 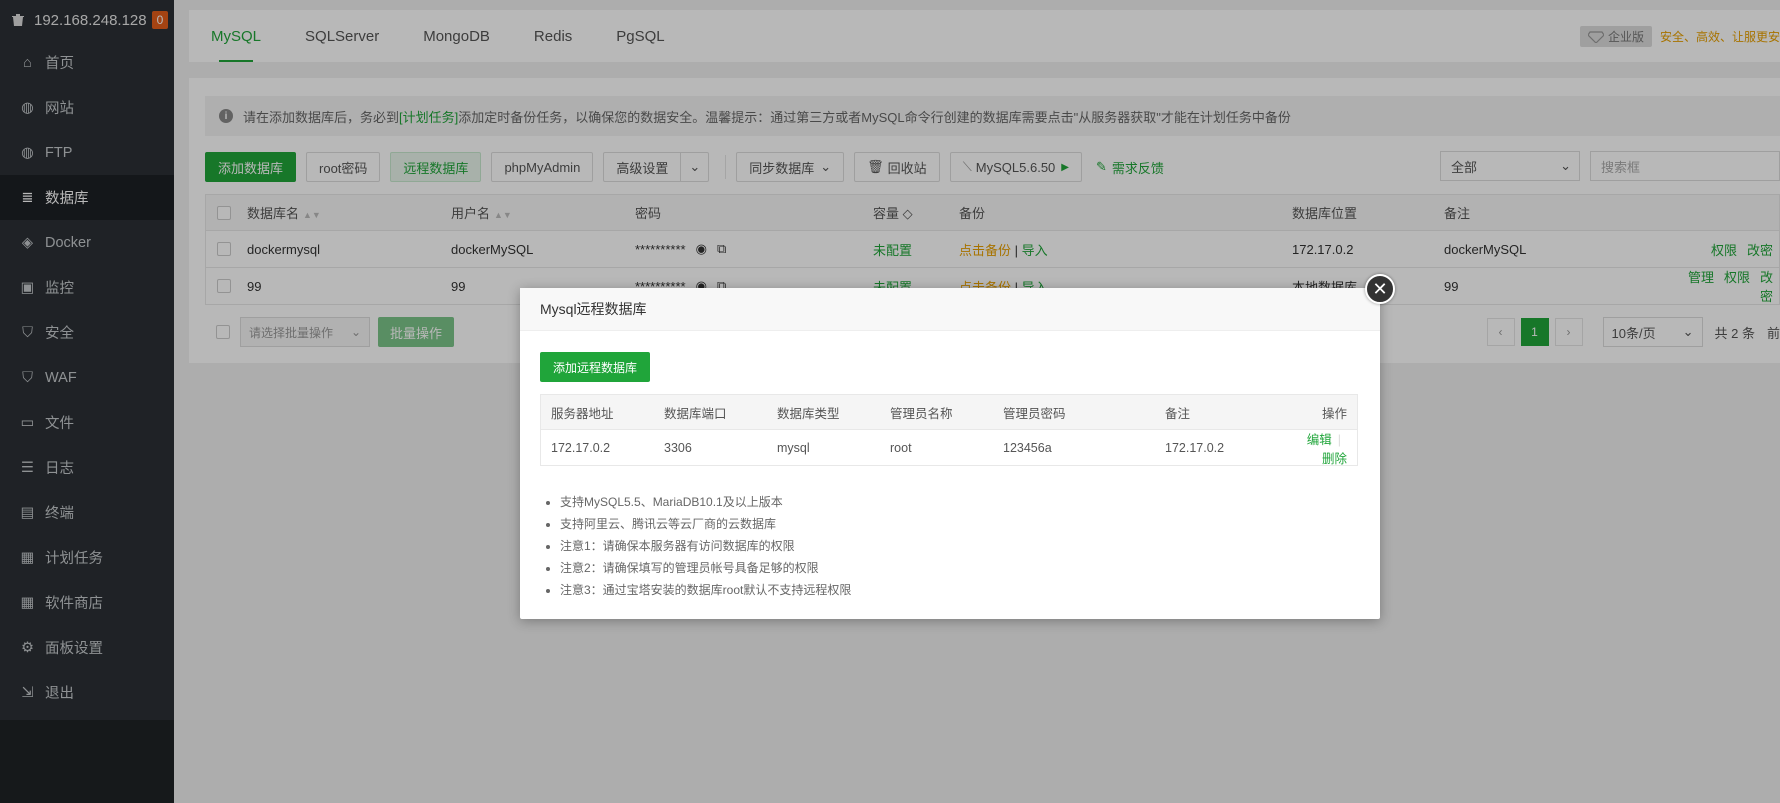 I want to click on server-address: 172.17.0.2, so click(x=581, y=447).